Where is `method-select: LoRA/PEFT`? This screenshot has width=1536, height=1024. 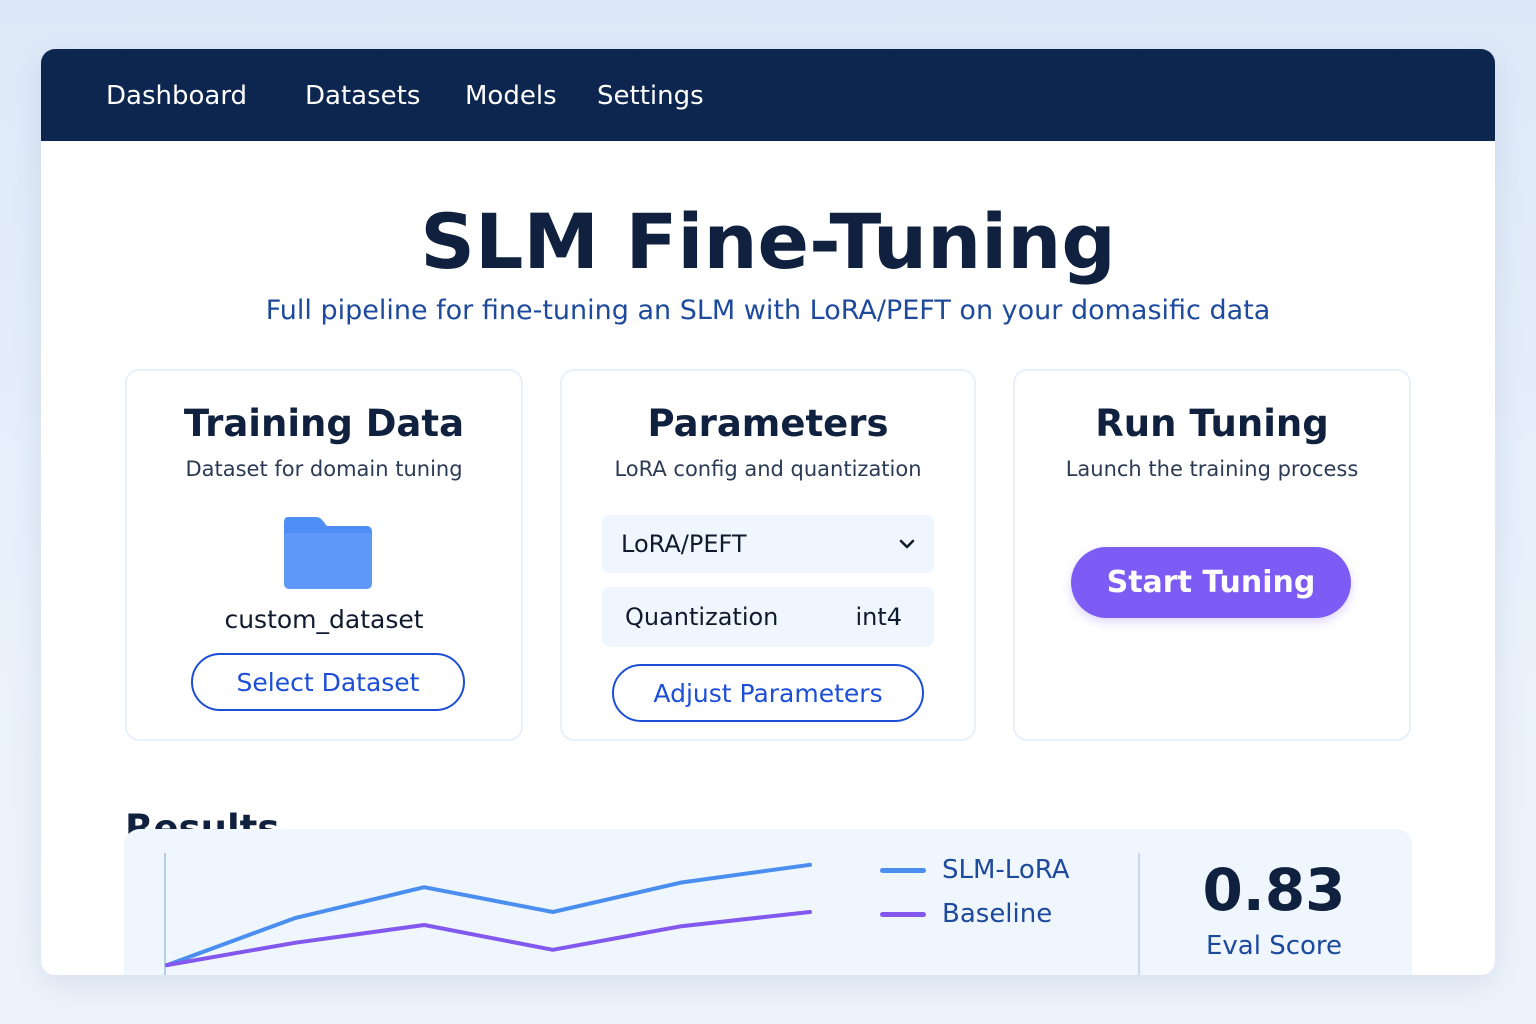 method-select: LoRA/PEFT is located at coordinates (768, 544).